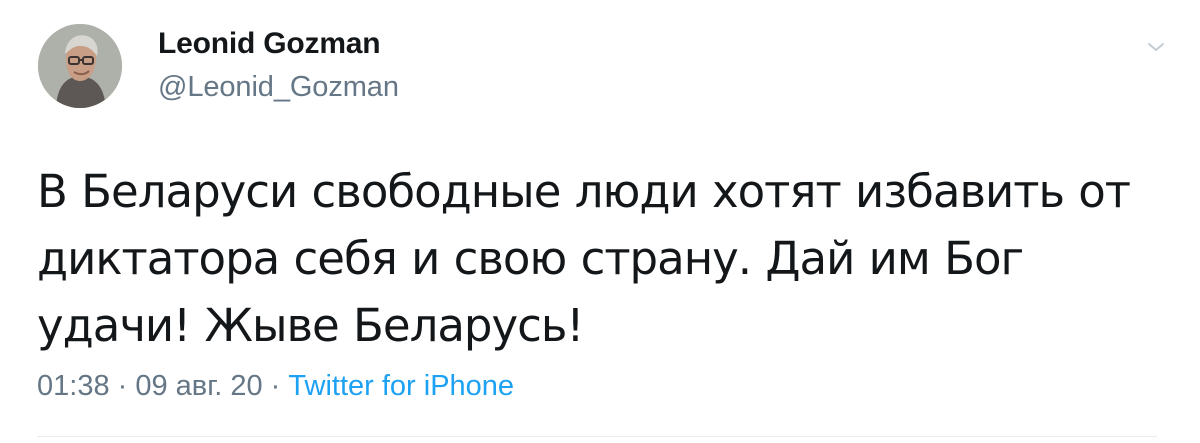 The width and height of the screenshot is (1200, 443). I want to click on avatar, so click(80, 66).